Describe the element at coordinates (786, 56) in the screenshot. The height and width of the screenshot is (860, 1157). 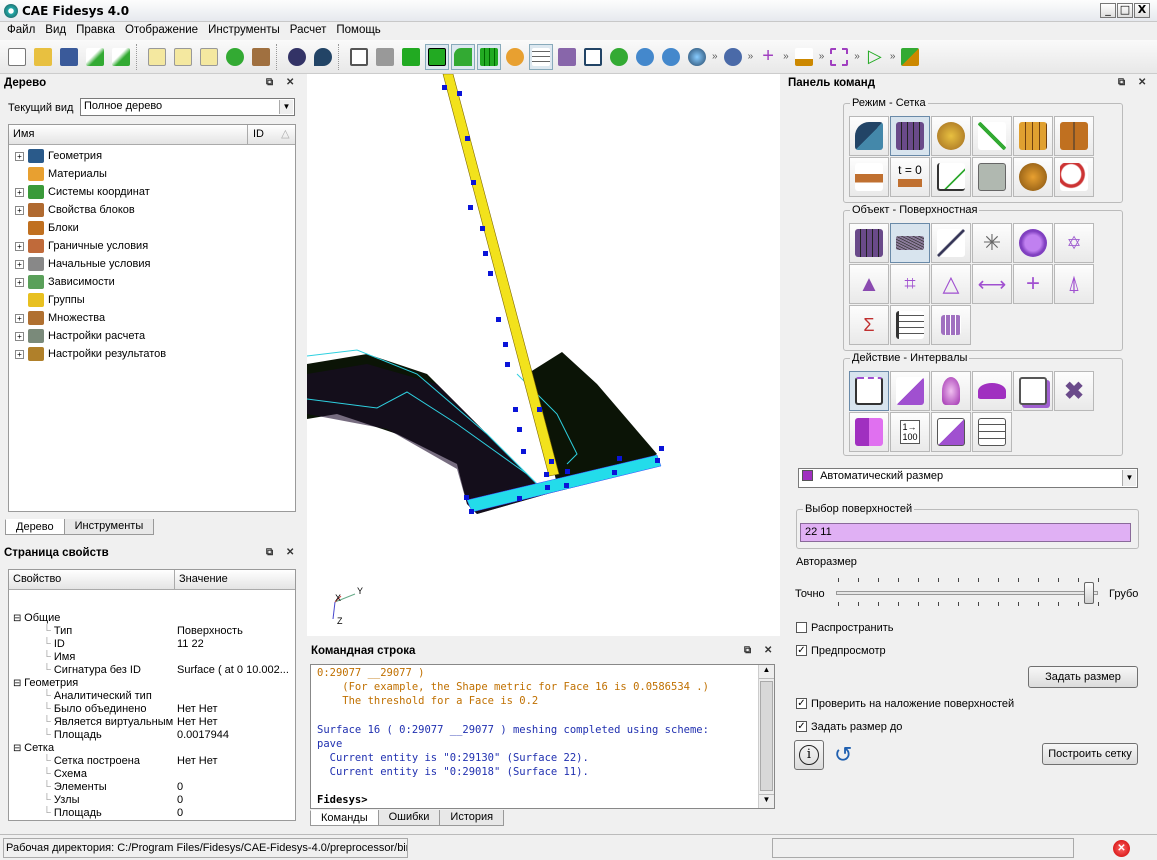
I see `toolbar-overflow-icon-3: »` at that location.